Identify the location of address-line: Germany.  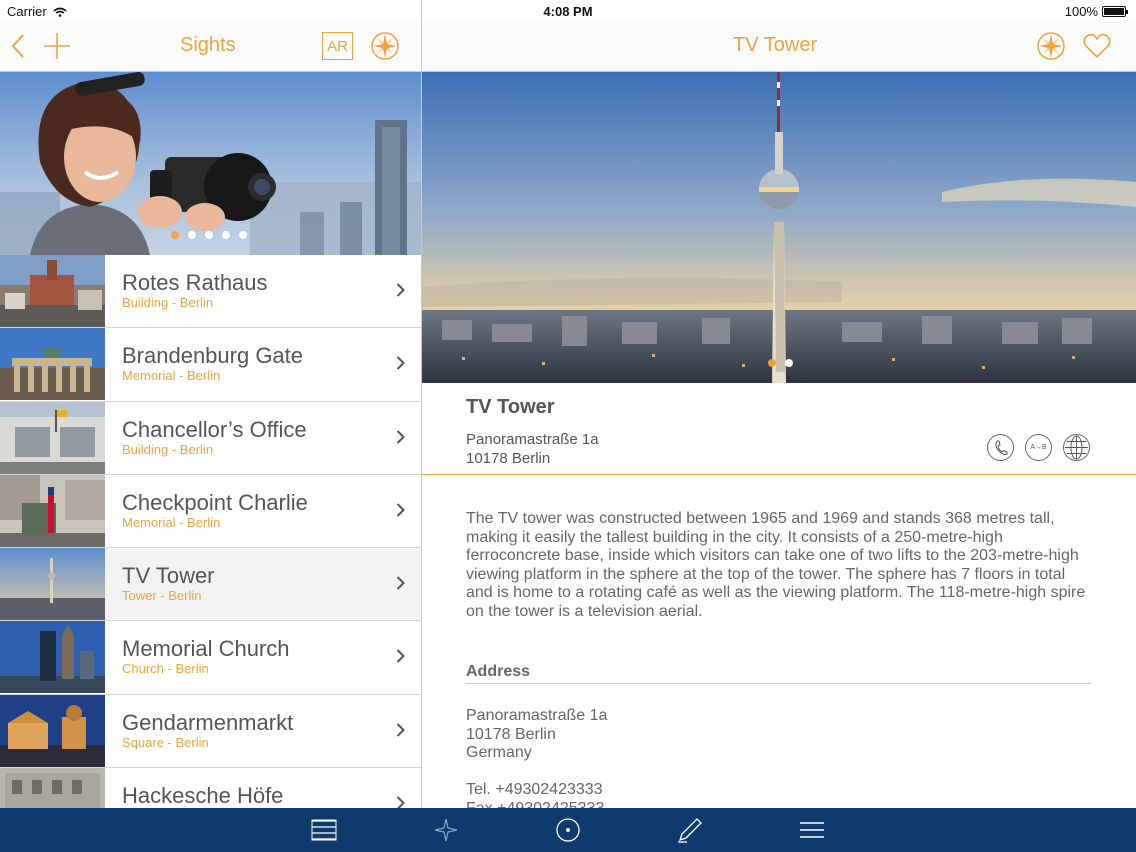
(499, 753).